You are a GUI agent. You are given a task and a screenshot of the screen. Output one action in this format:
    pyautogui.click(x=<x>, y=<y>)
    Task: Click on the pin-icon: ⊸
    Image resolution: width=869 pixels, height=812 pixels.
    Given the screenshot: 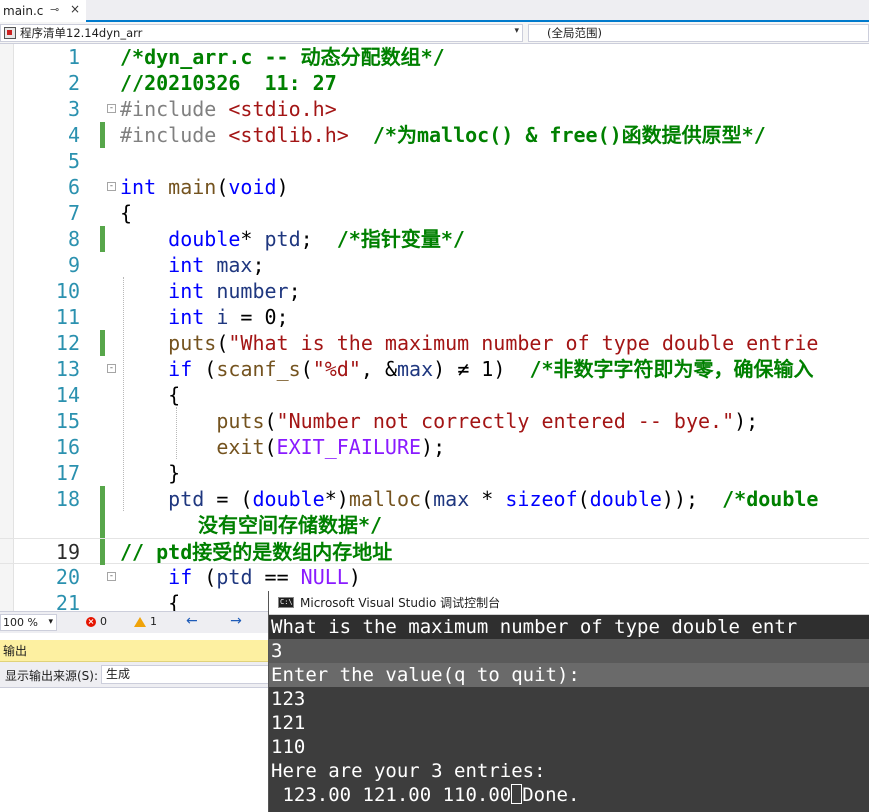 What is the action you would take?
    pyautogui.click(x=54, y=9)
    